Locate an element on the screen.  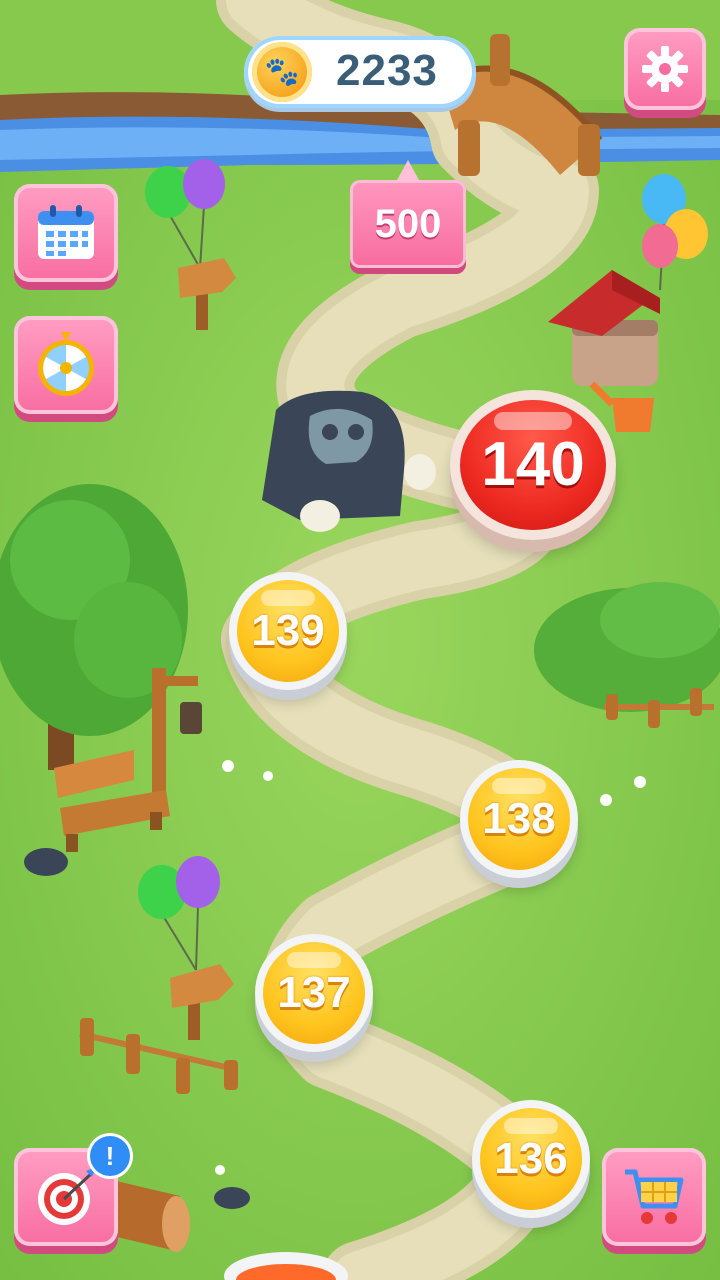
coin-count: 2233 is located at coordinates (387, 70).